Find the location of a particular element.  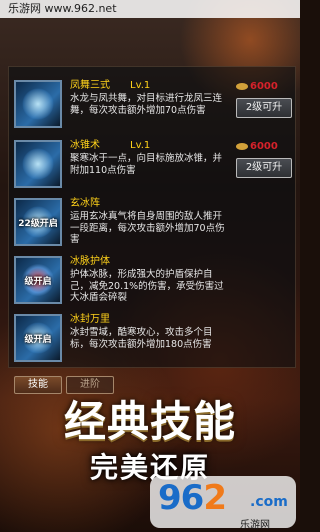

skill-name: 凤舞三式 is located at coordinates (90, 85).